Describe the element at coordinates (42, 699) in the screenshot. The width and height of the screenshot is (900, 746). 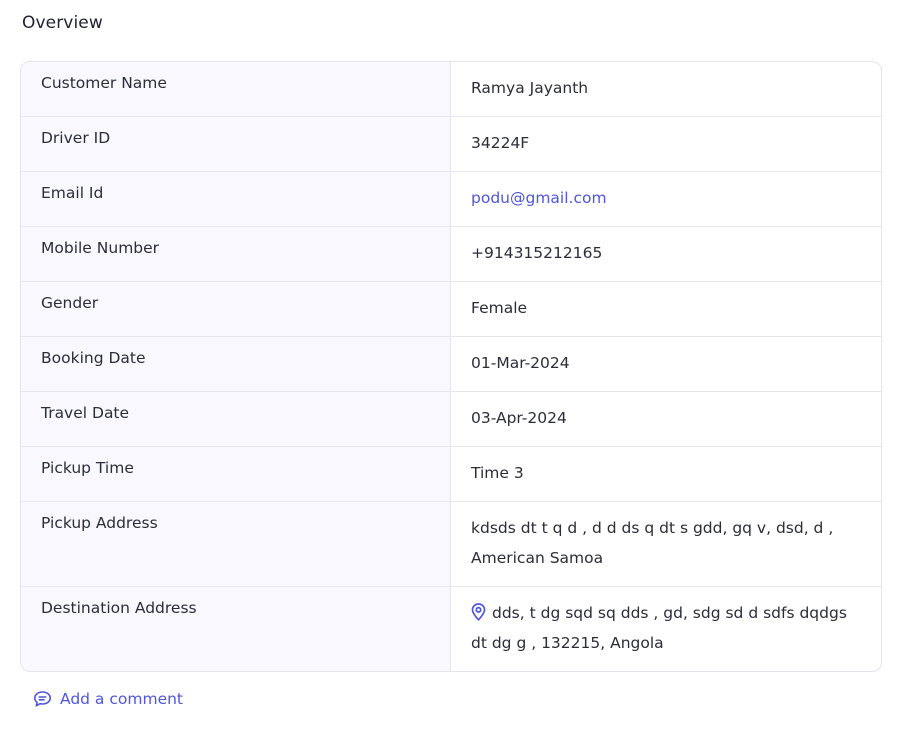
I see `chat-bubble-icon` at that location.